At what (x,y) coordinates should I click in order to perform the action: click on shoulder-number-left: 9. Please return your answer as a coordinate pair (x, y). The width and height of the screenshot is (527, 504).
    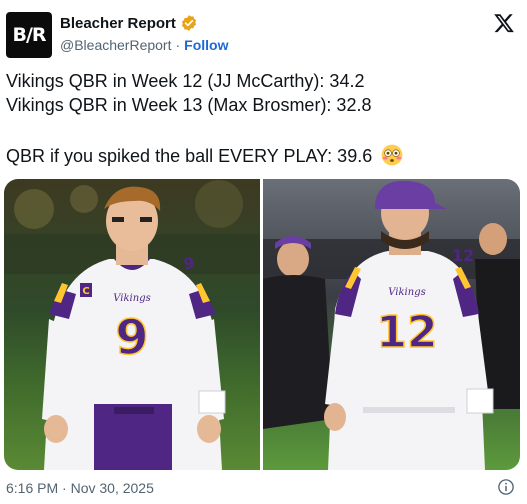
    Looking at the image, I should click on (188, 263).